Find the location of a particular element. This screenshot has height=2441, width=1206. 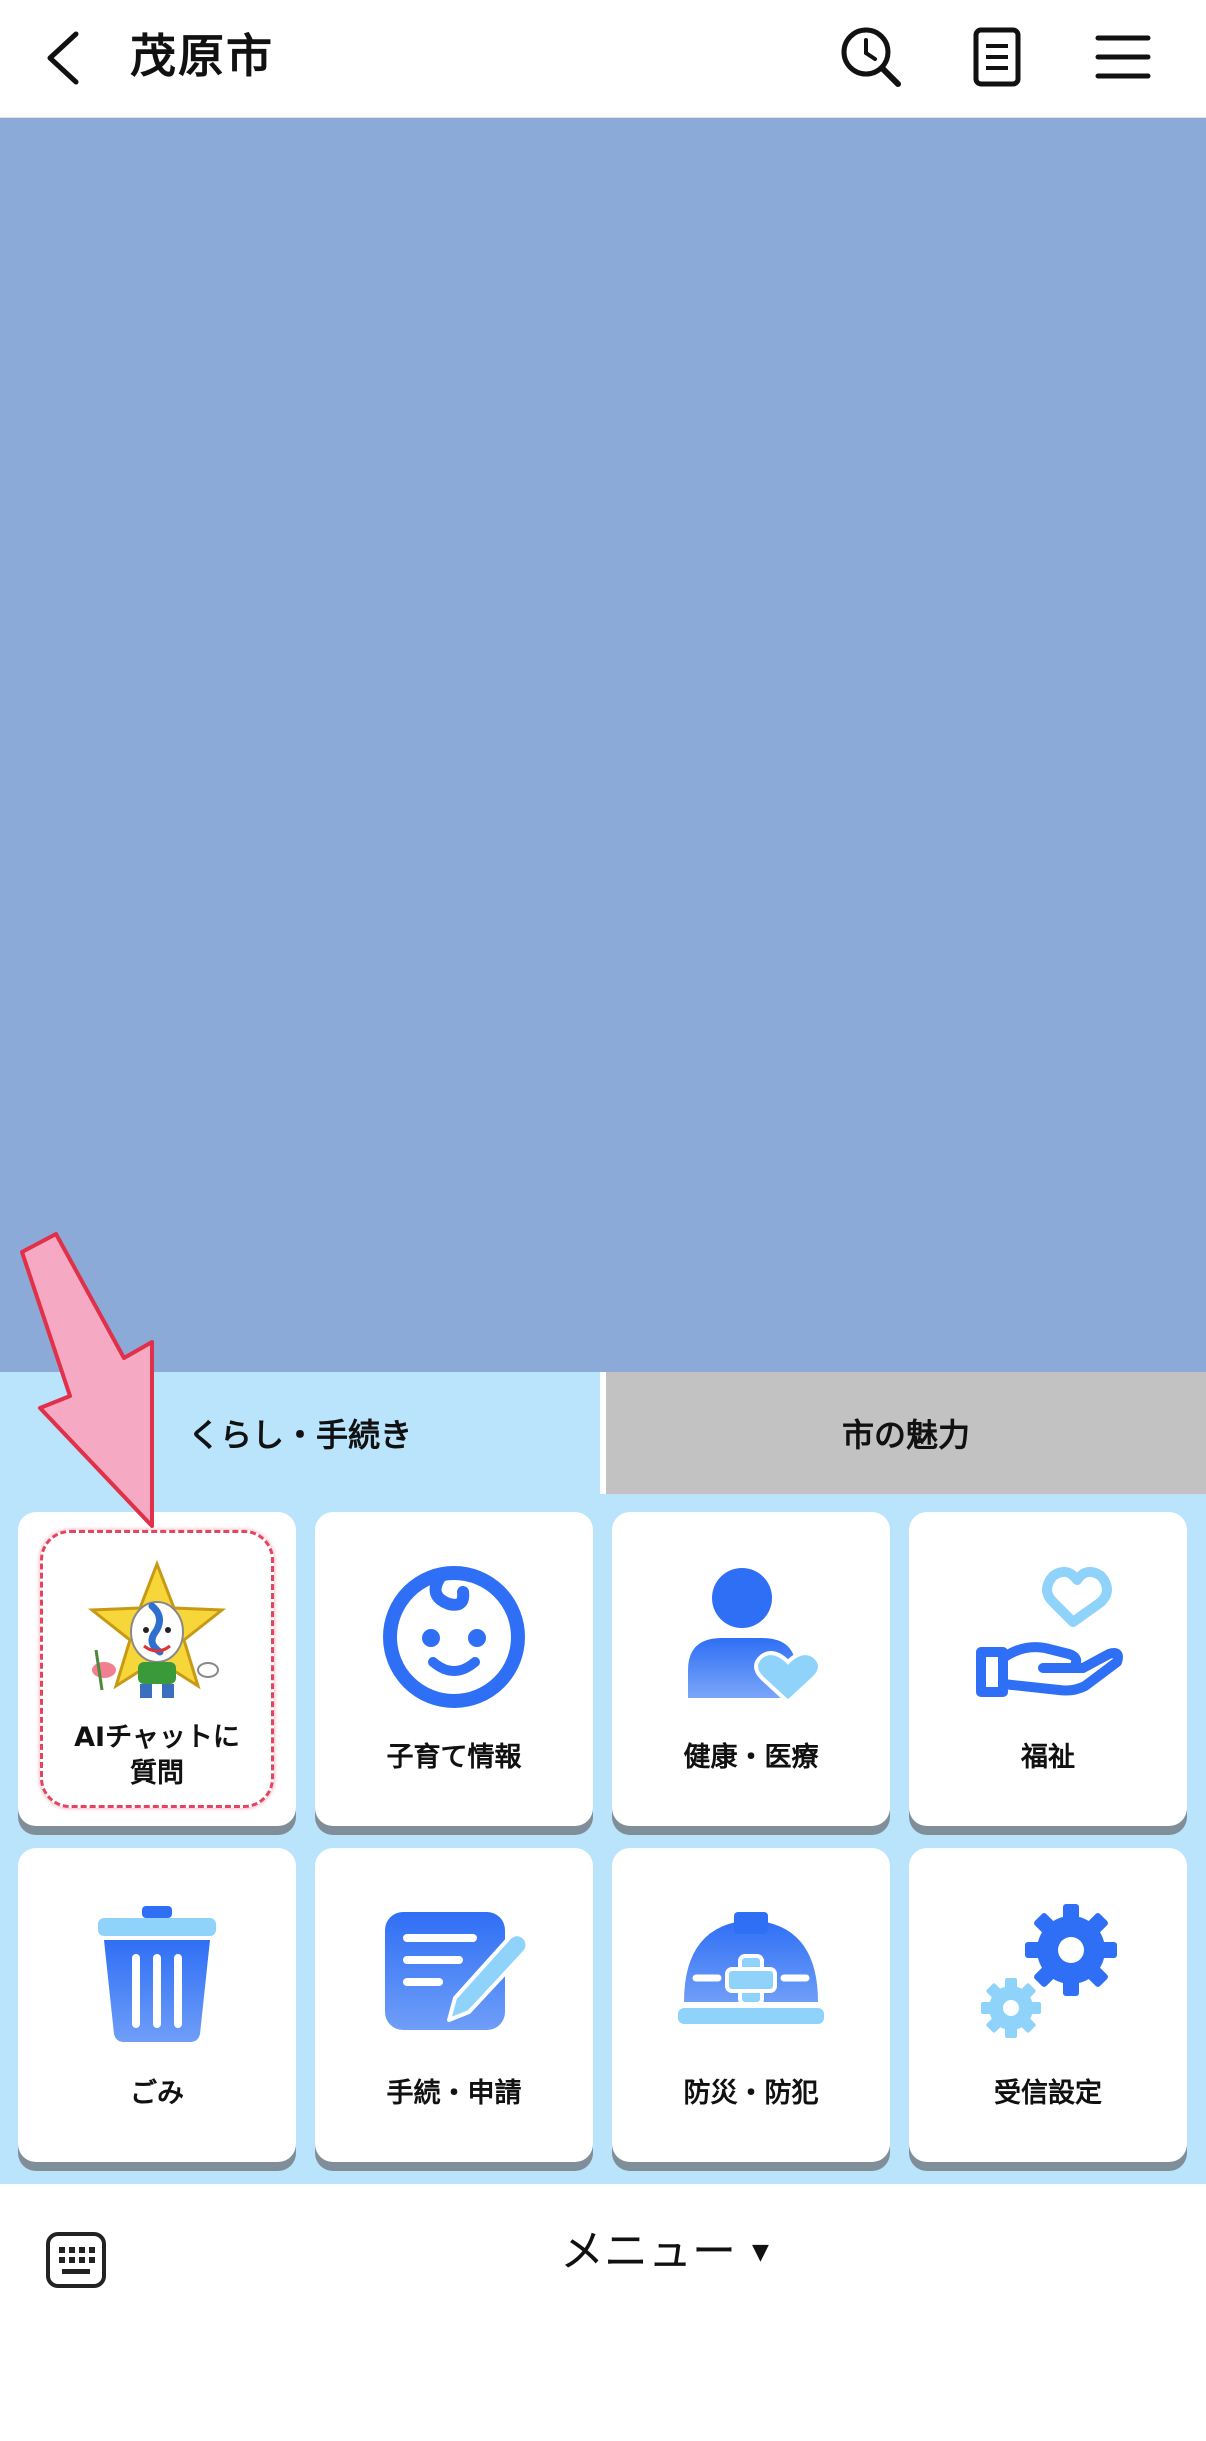

document-pen-icon is located at coordinates (457, 1971).